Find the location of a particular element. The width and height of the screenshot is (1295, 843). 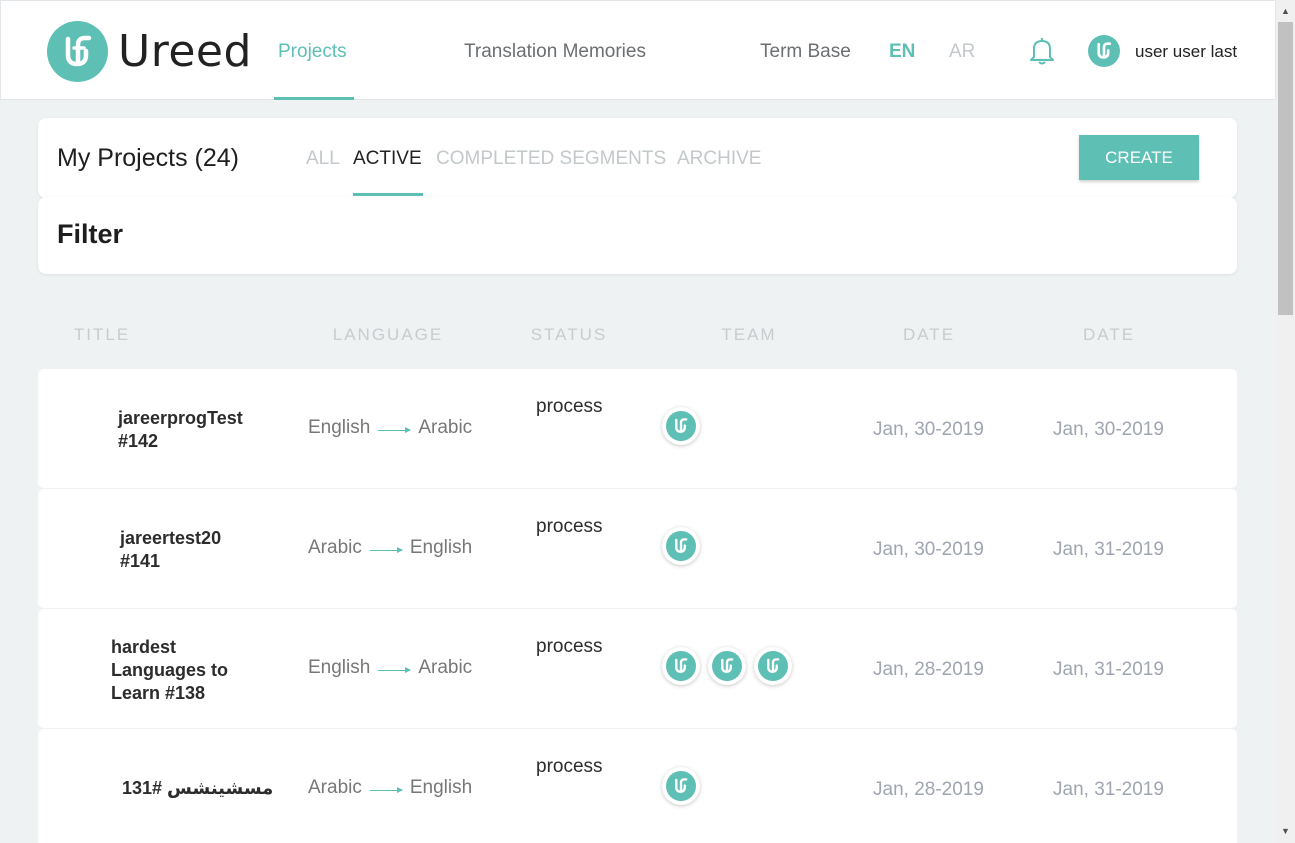

column-header-language: LANGUAGE is located at coordinates (388, 334).